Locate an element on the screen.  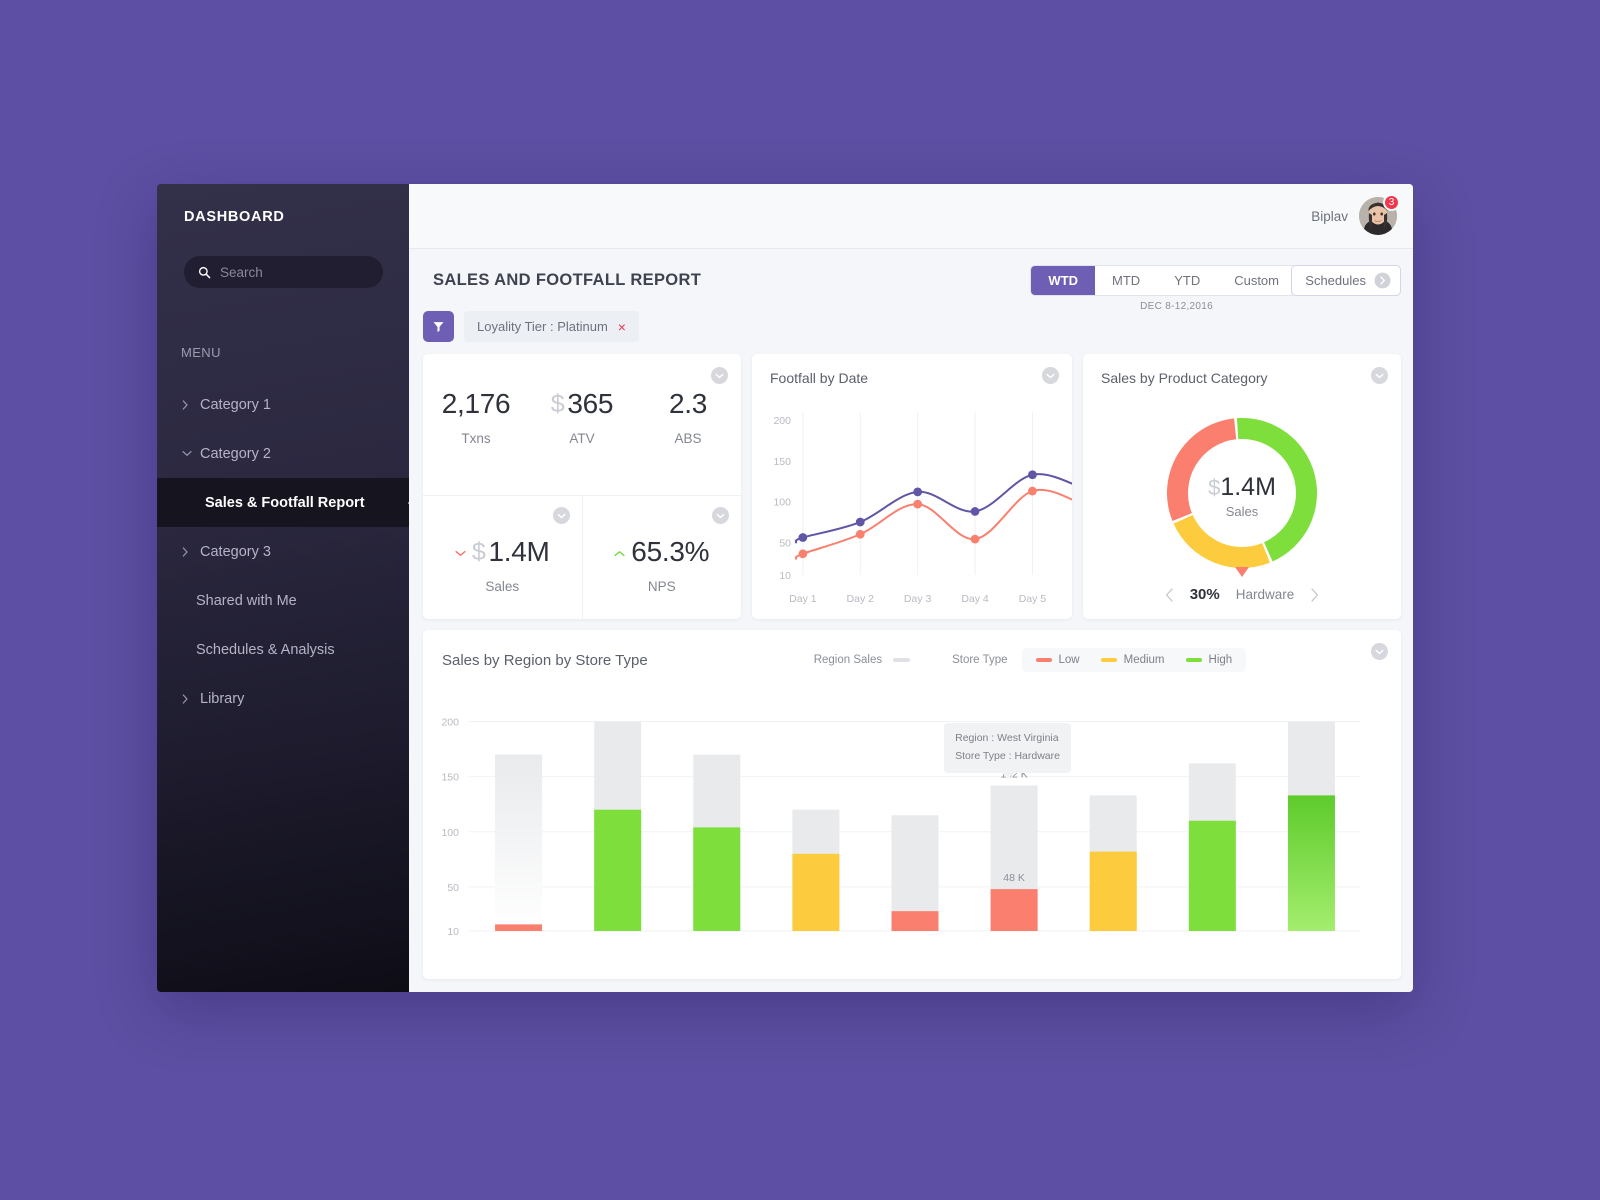
sidebar-item-schedules-analysis: Schedules & Analysis is located at coordinates (283, 649).